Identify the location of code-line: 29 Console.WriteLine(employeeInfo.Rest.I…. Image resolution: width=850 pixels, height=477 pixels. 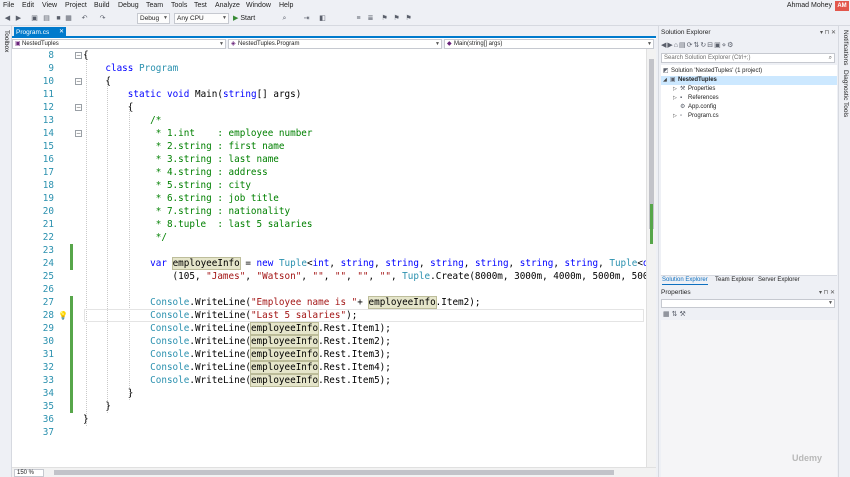
(329, 328).